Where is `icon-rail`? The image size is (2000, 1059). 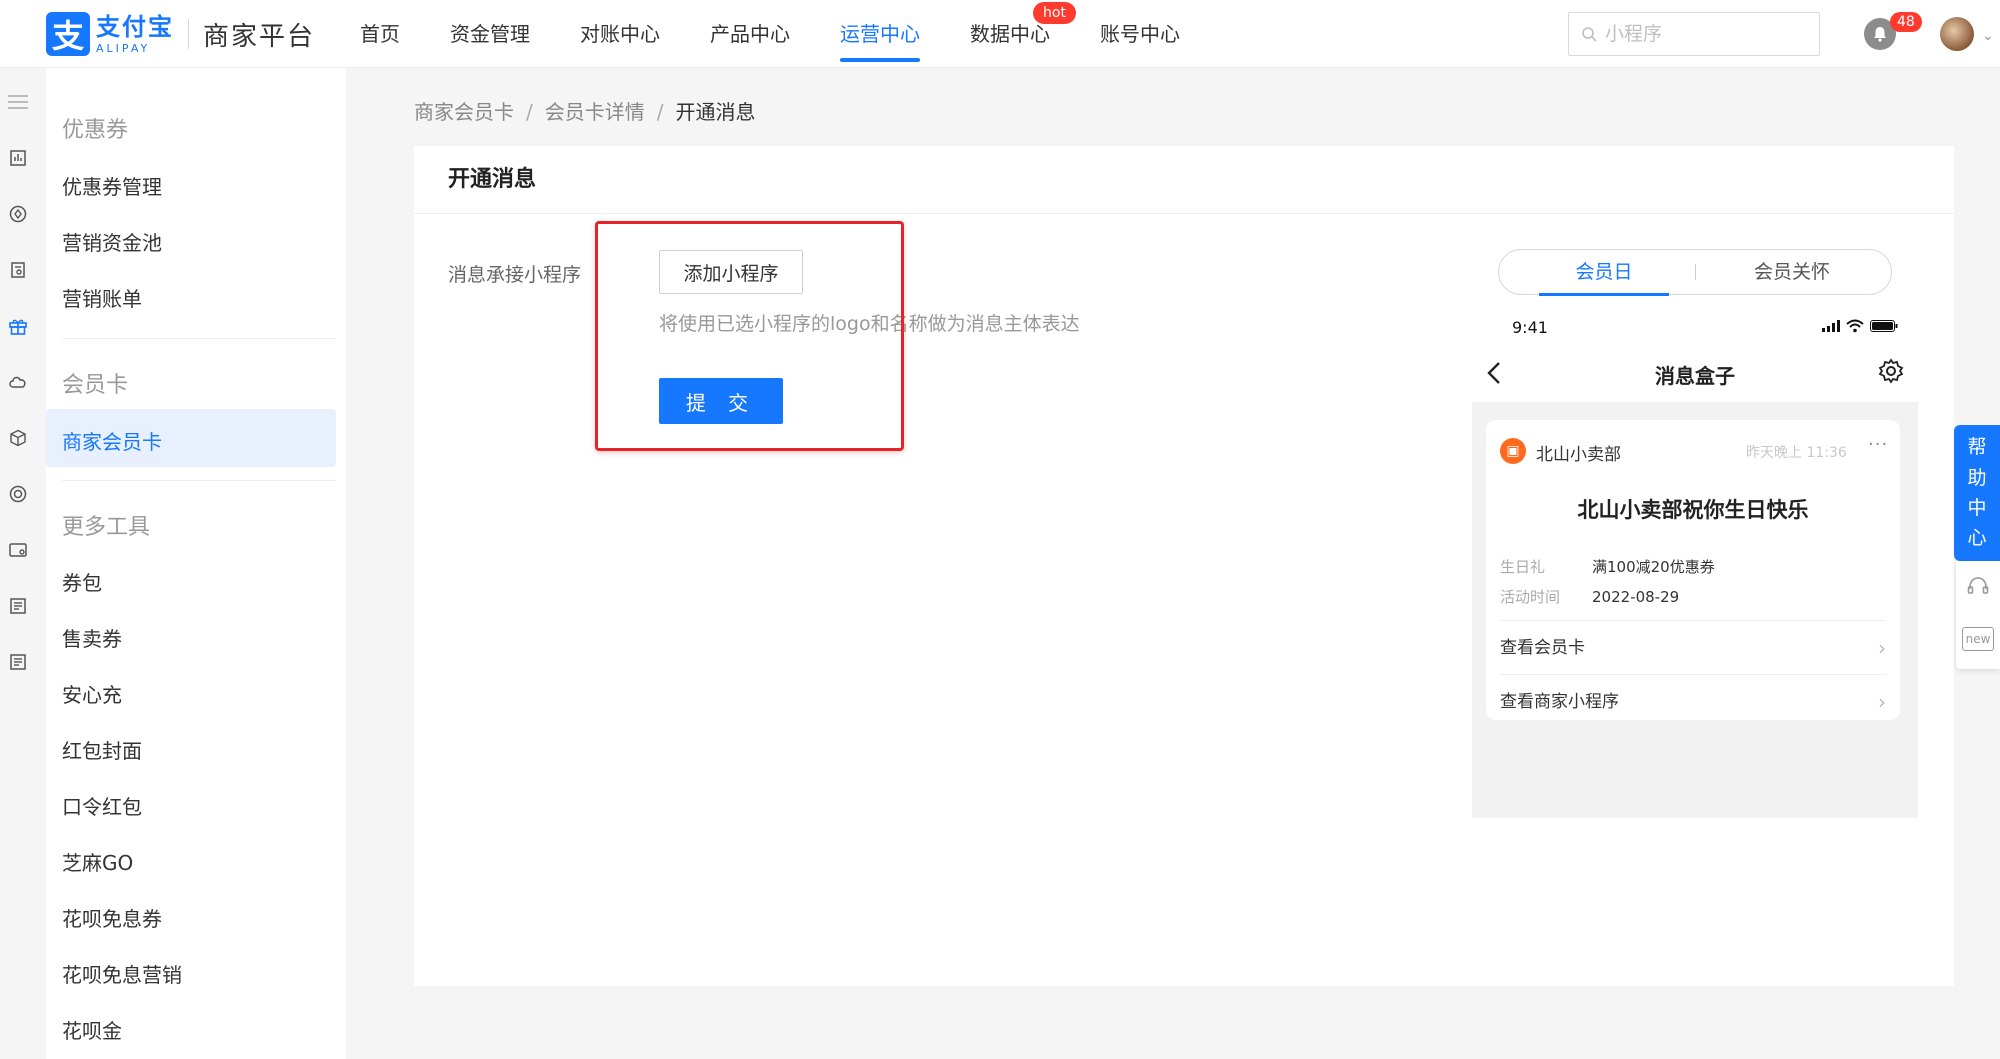
icon-rail is located at coordinates (23, 563).